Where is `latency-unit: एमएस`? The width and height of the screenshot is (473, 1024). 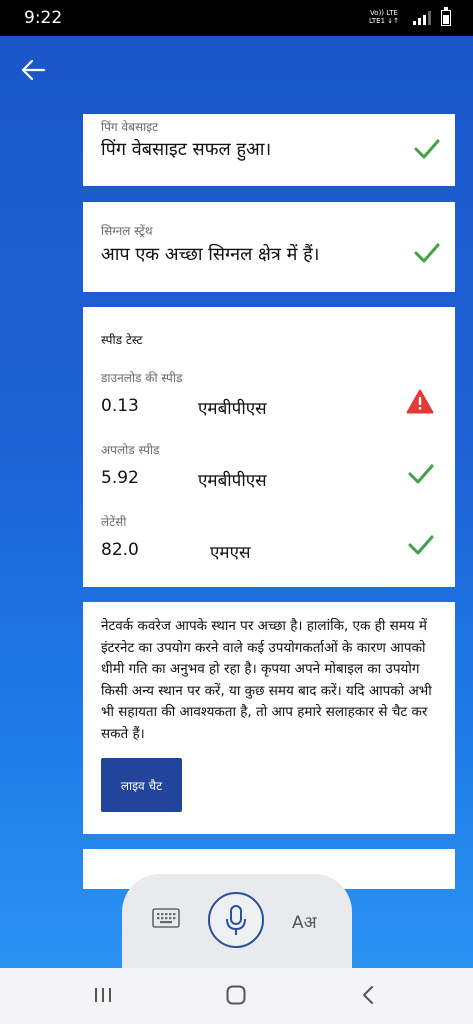 latency-unit: एमएस is located at coordinates (230, 553).